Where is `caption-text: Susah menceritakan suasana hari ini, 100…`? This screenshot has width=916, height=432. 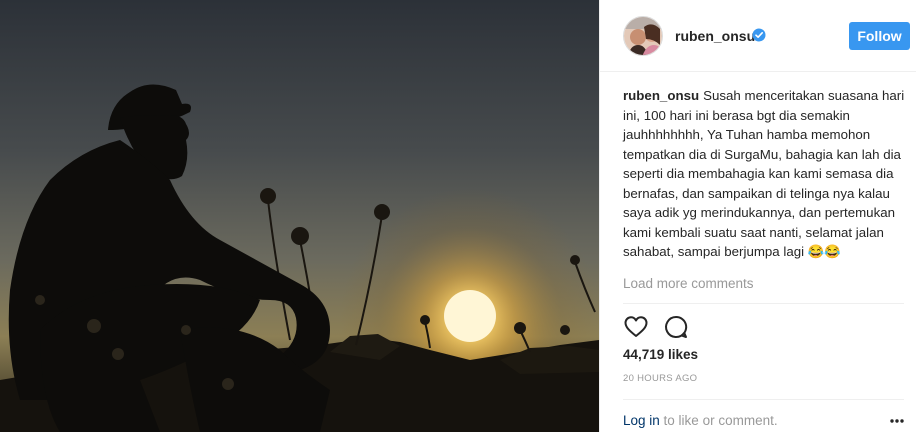
caption-text: Susah menceritakan suasana hari ini, 100… is located at coordinates (764, 173).